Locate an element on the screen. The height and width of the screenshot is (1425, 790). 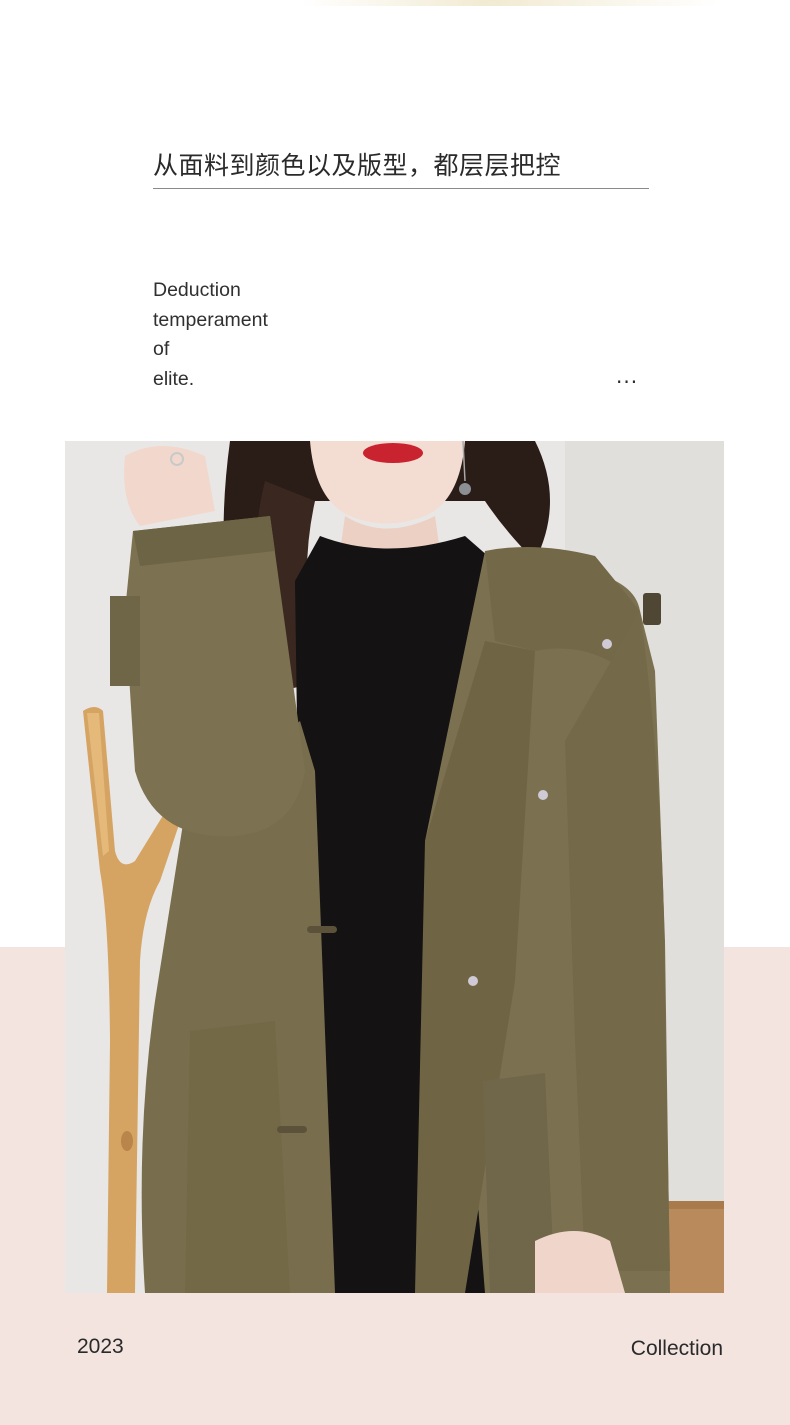
left-pocket is located at coordinates (237, 1157).